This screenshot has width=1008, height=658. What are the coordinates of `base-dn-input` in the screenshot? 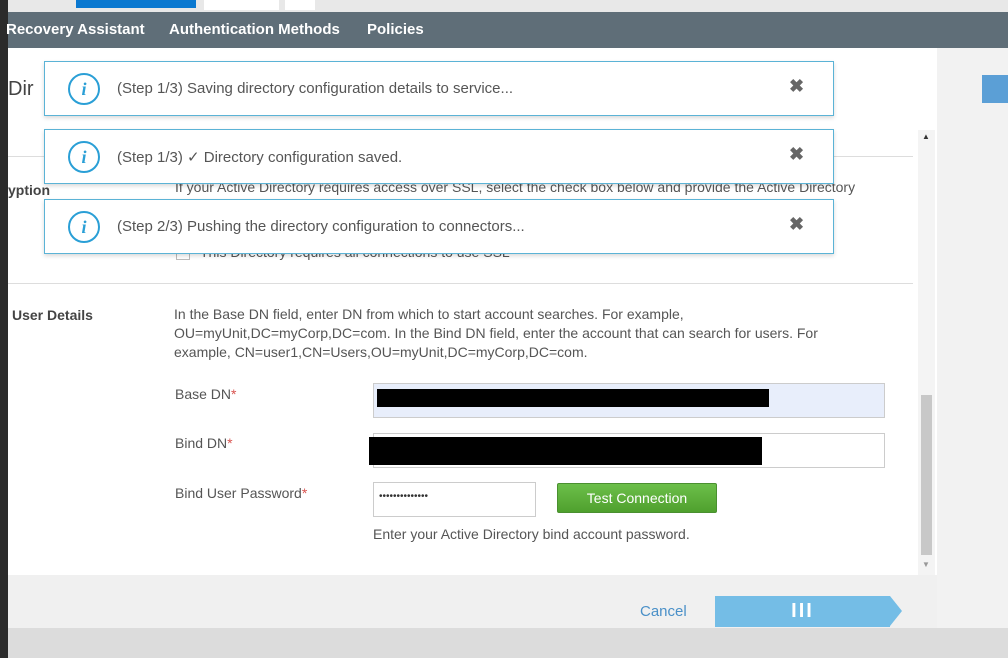 It's located at (629, 400).